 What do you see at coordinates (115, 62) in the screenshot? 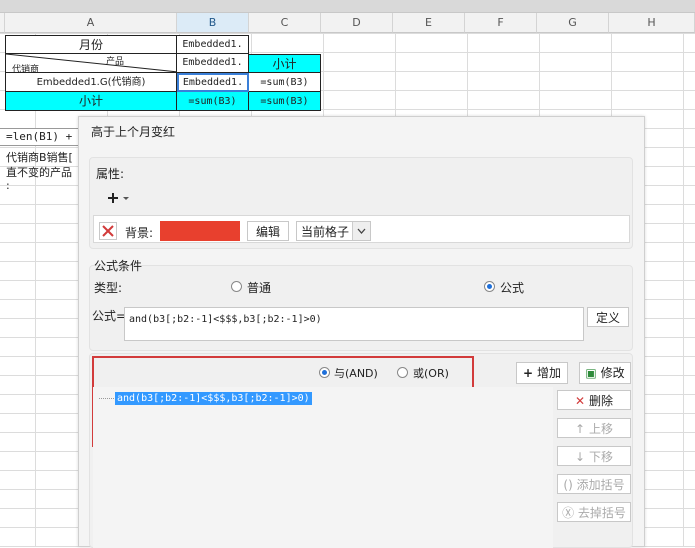
I see `product-header-label: 产品` at bounding box center [115, 62].